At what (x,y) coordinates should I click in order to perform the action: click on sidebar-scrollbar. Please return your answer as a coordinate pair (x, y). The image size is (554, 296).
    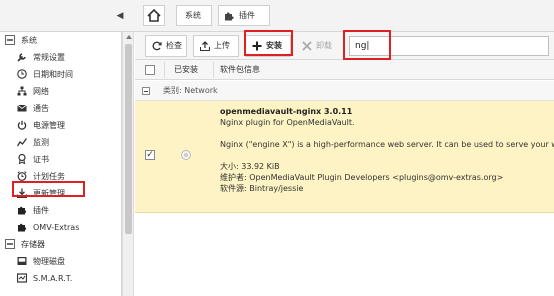
    Looking at the image, I should click on (128, 164).